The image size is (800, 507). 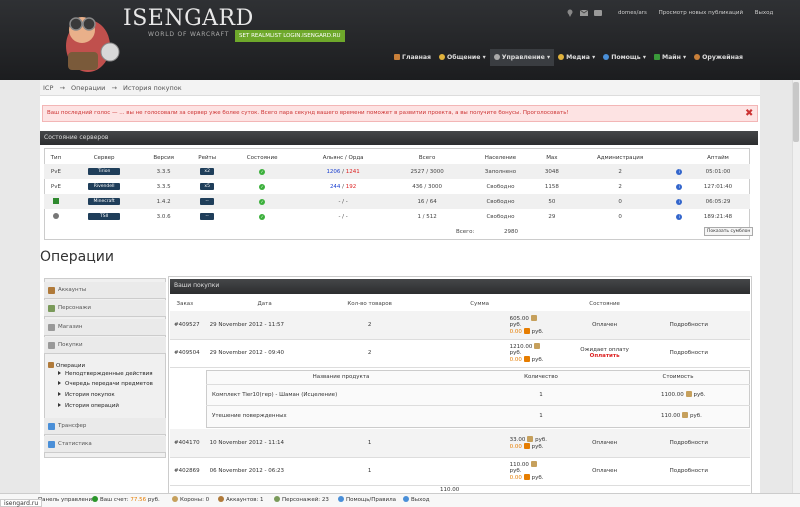 I want to click on server-total: 436 / 3000, so click(x=427, y=186).